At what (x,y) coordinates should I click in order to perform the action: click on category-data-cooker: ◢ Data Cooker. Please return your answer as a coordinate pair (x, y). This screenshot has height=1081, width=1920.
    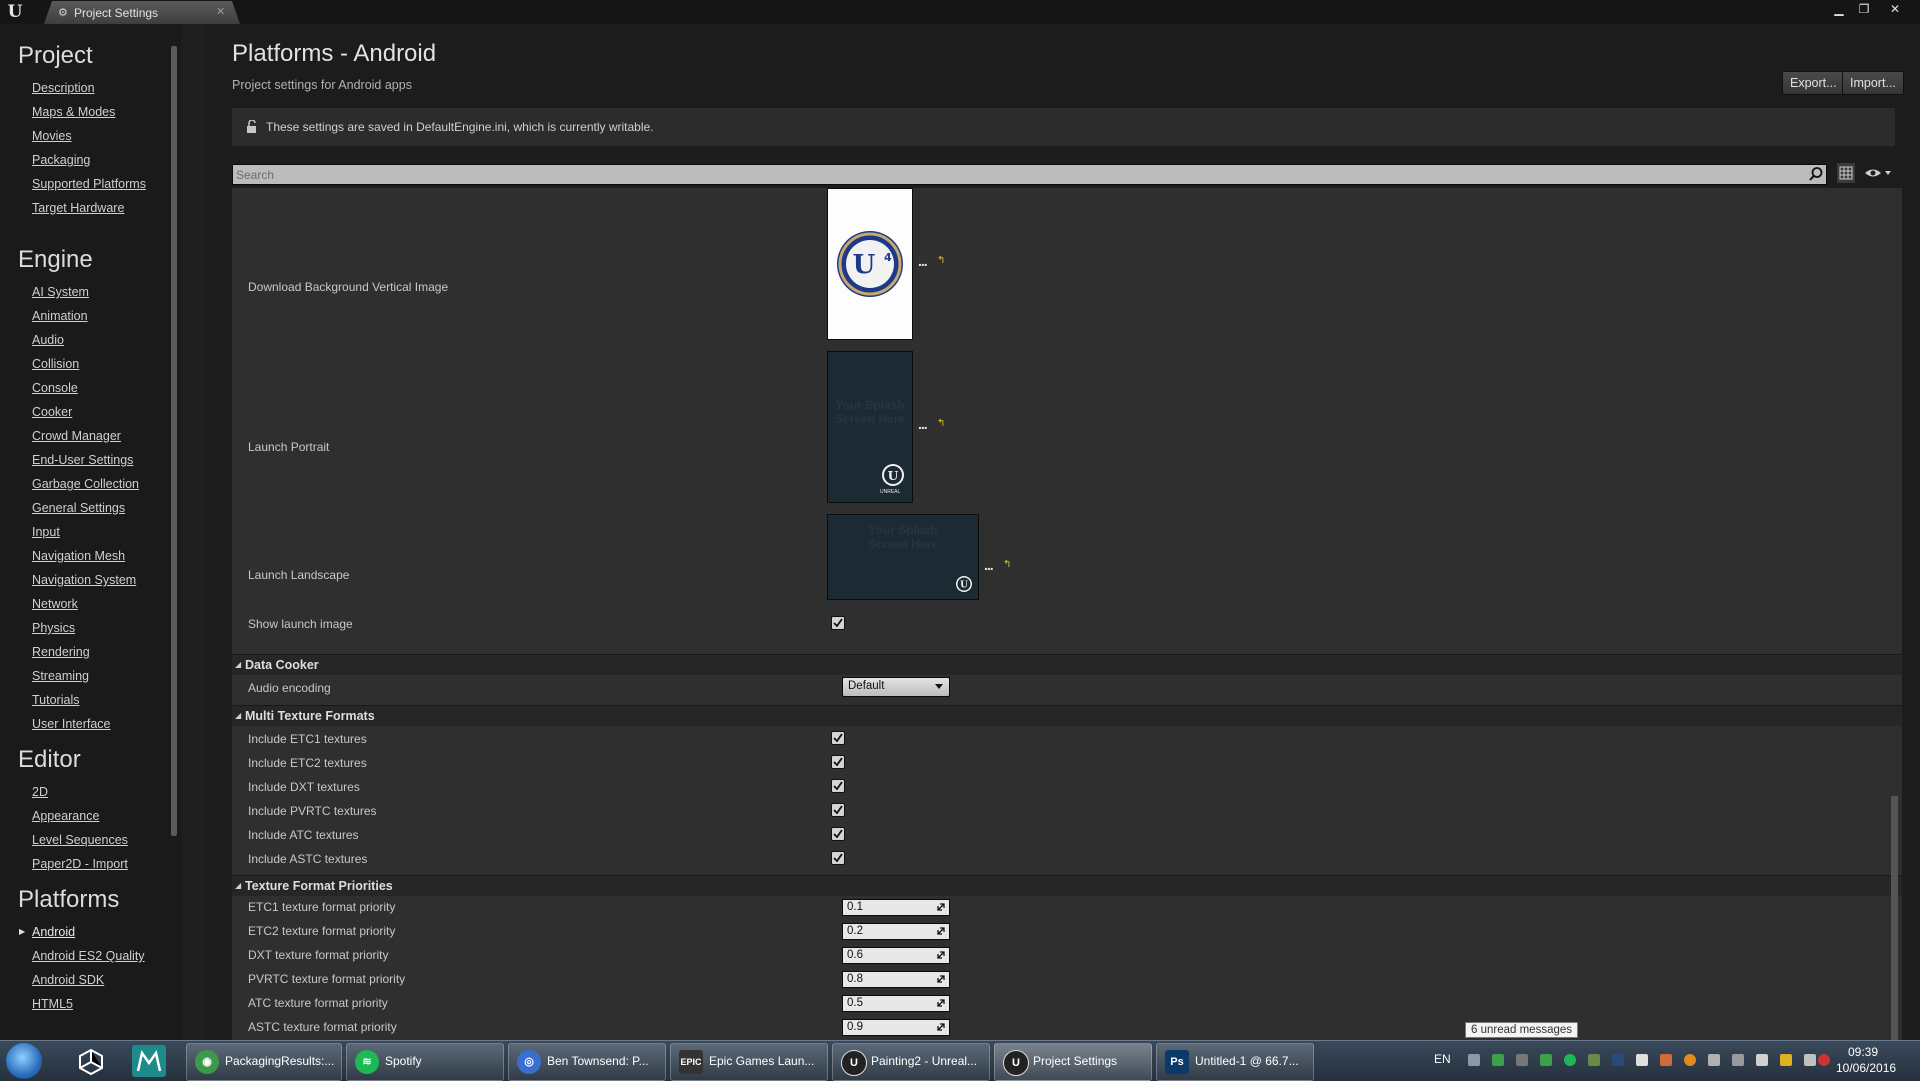
    Looking at the image, I should click on (1067, 664).